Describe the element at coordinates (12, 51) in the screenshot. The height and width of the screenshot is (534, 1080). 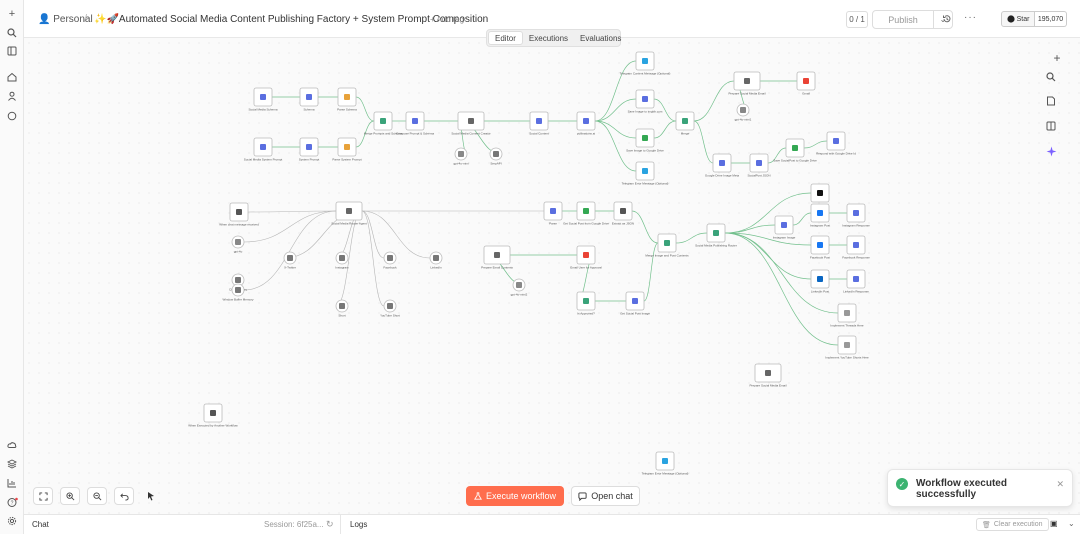
I see `sidebar-toggle-icon` at that location.